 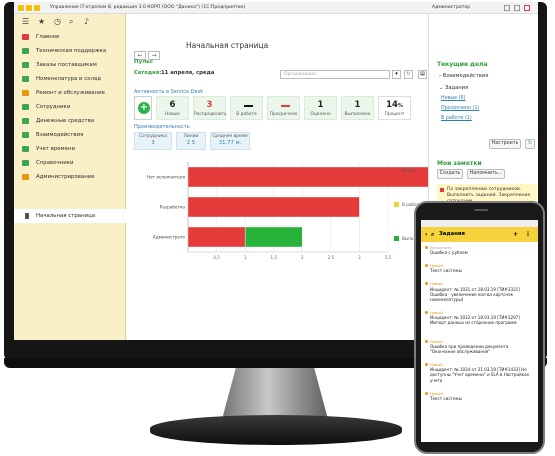 What do you see at coordinates (216, 257) in the screenshot?
I see `x-tick-label: 0,5` at bounding box center [216, 257].